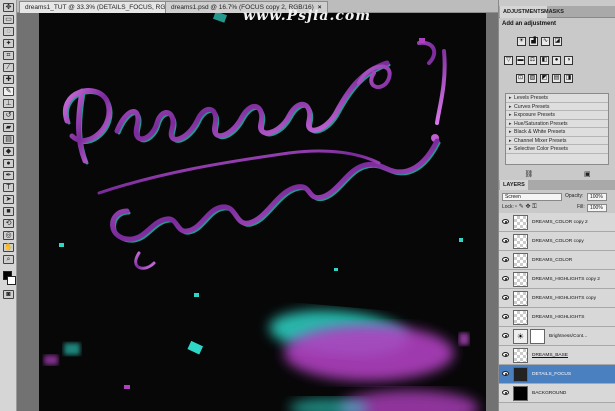  What do you see at coordinates (8, 163) in the screenshot?
I see `dodge-tool-icon: ●` at bounding box center [8, 163].